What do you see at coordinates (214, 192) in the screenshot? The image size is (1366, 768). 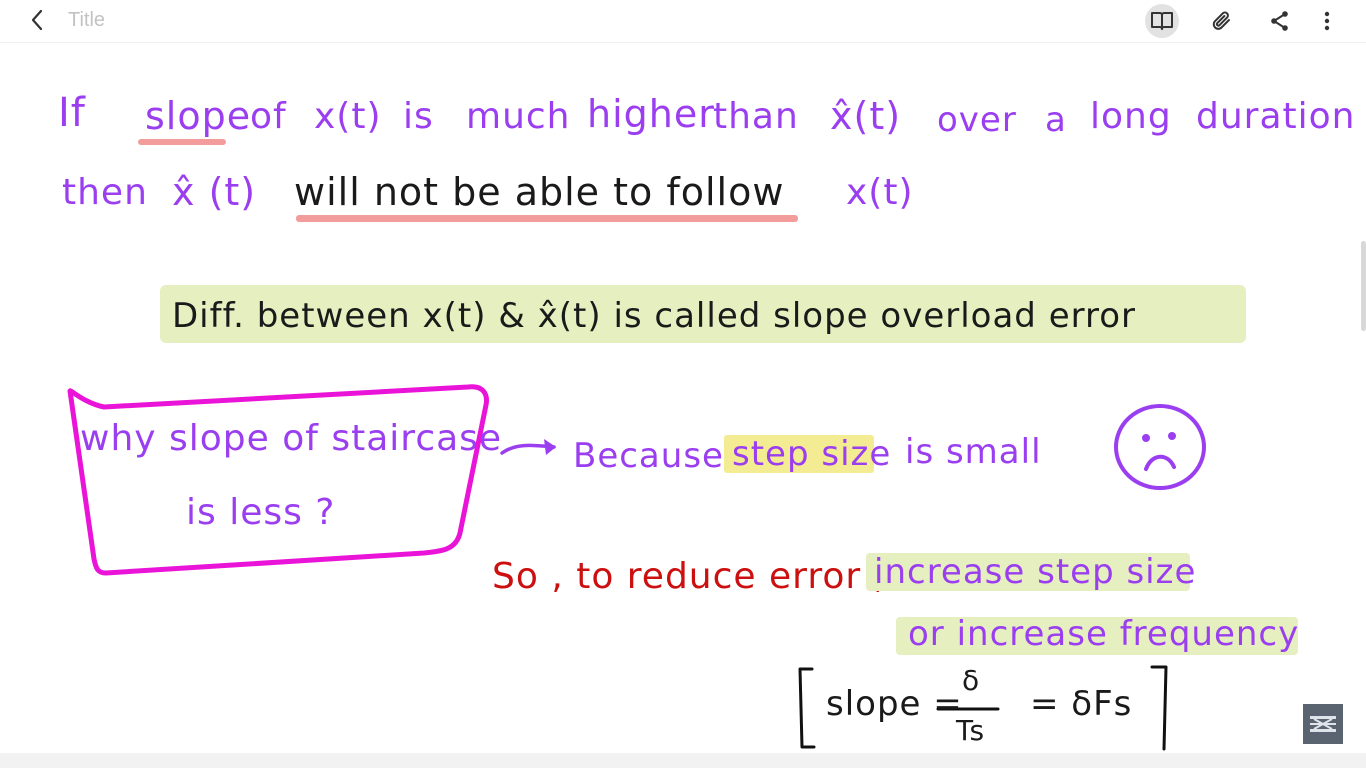 I see `word-xhat-2: x̂ (t)` at bounding box center [214, 192].